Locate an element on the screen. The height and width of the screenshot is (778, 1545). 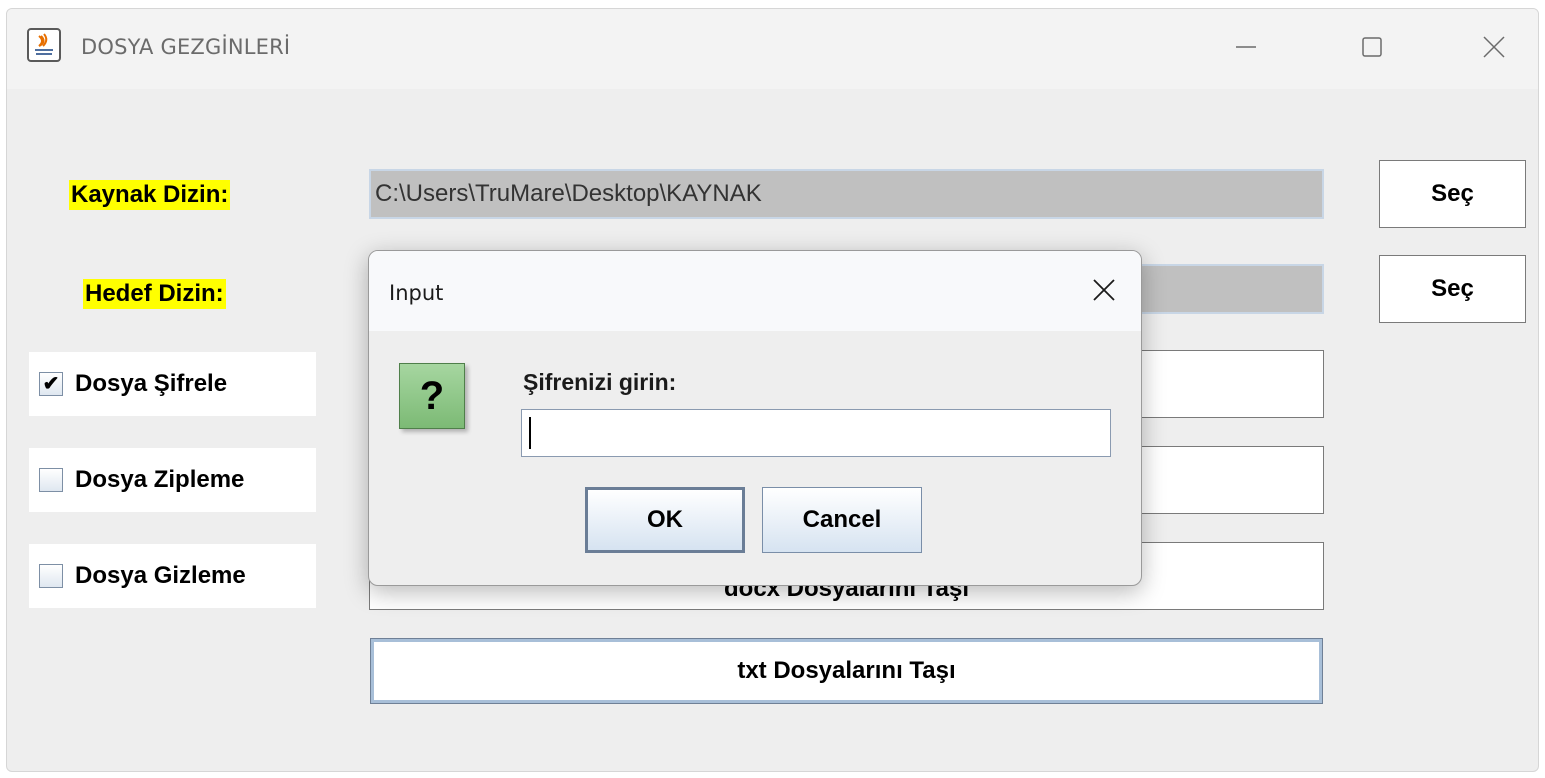
option-encrypt: ✔ Dosya Şifrele is located at coordinates (172, 384).